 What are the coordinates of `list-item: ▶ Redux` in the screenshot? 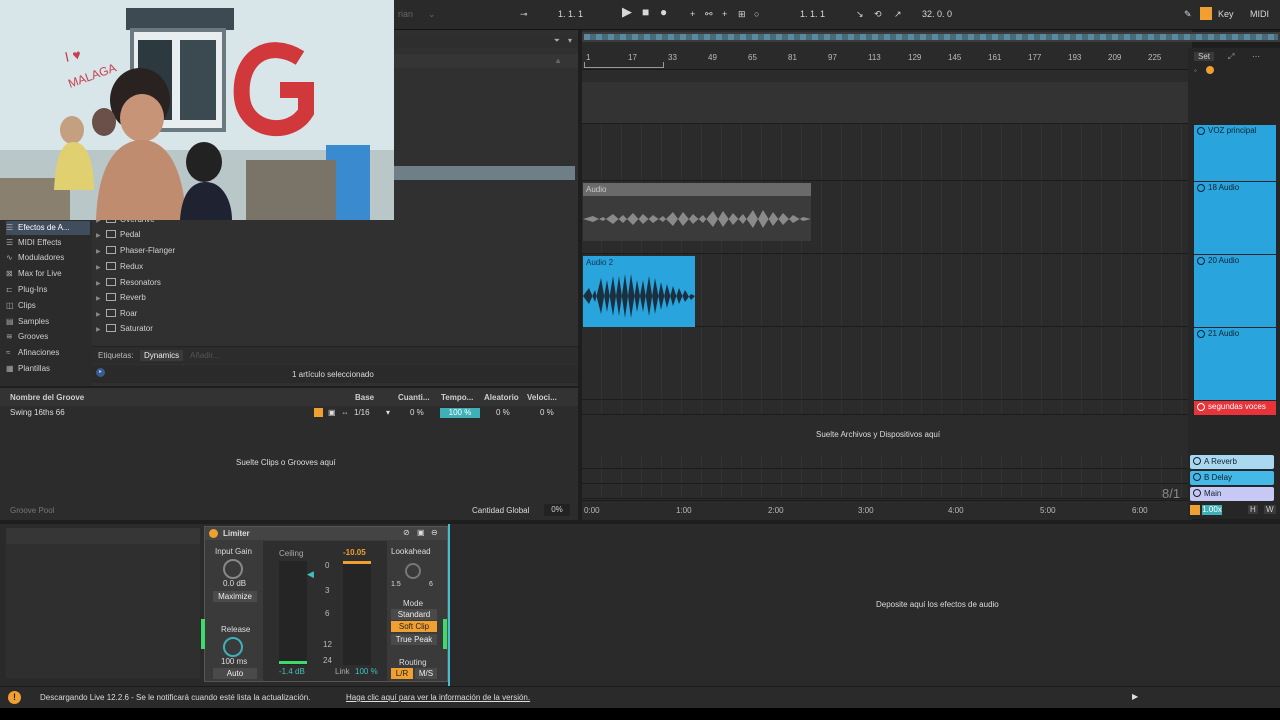 It's located at (119, 267).